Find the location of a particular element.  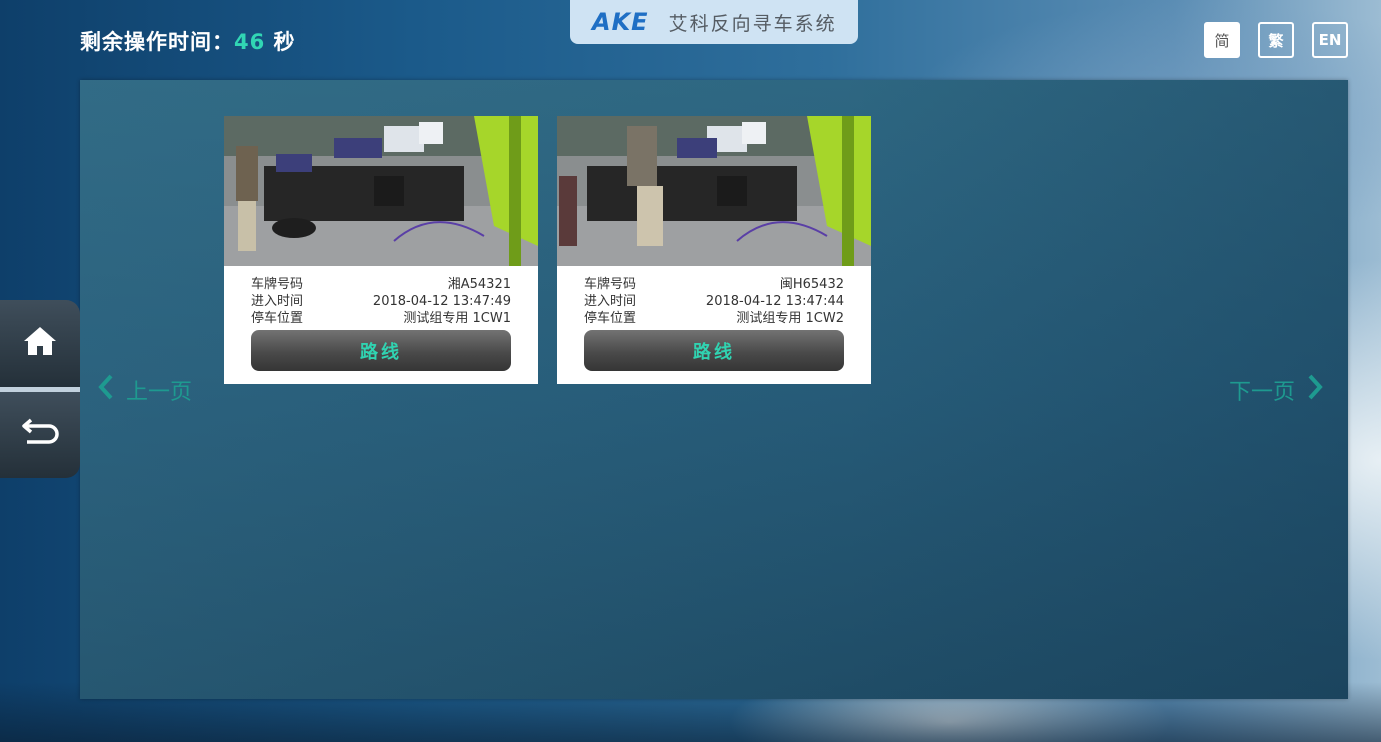

entry-time-row: 进入时间 2018-04-12 13:47:44 is located at coordinates (714, 301).